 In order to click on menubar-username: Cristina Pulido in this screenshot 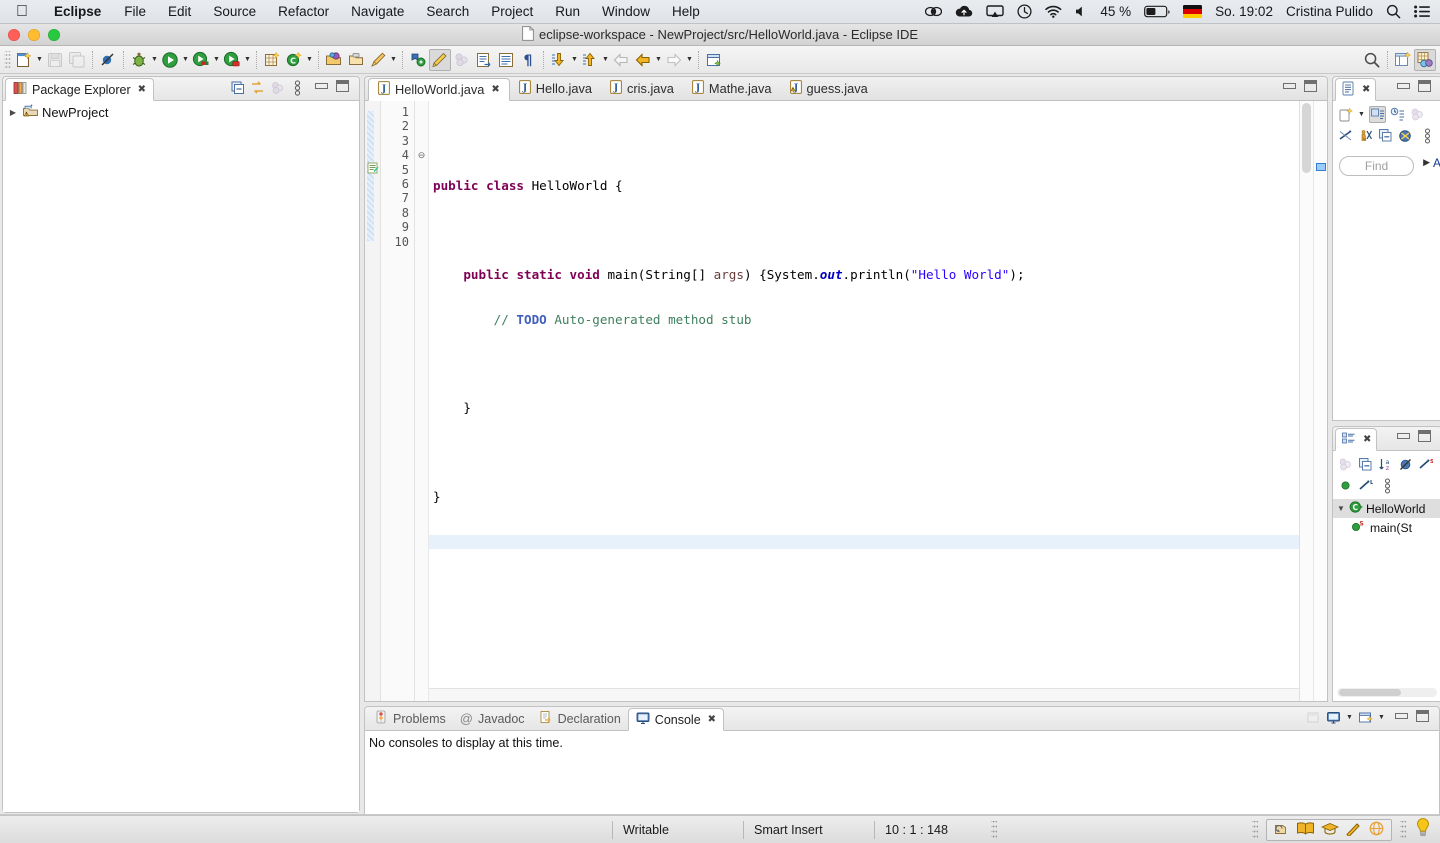, I will do `click(1329, 11)`.